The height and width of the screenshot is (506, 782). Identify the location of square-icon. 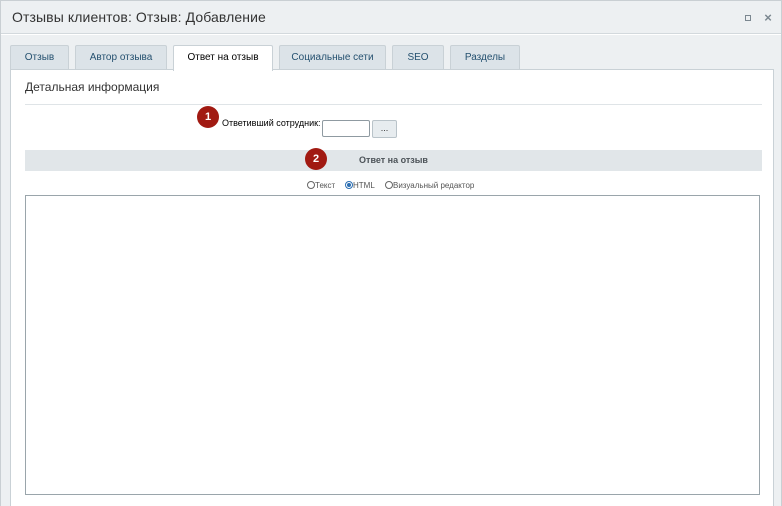
(748, 18).